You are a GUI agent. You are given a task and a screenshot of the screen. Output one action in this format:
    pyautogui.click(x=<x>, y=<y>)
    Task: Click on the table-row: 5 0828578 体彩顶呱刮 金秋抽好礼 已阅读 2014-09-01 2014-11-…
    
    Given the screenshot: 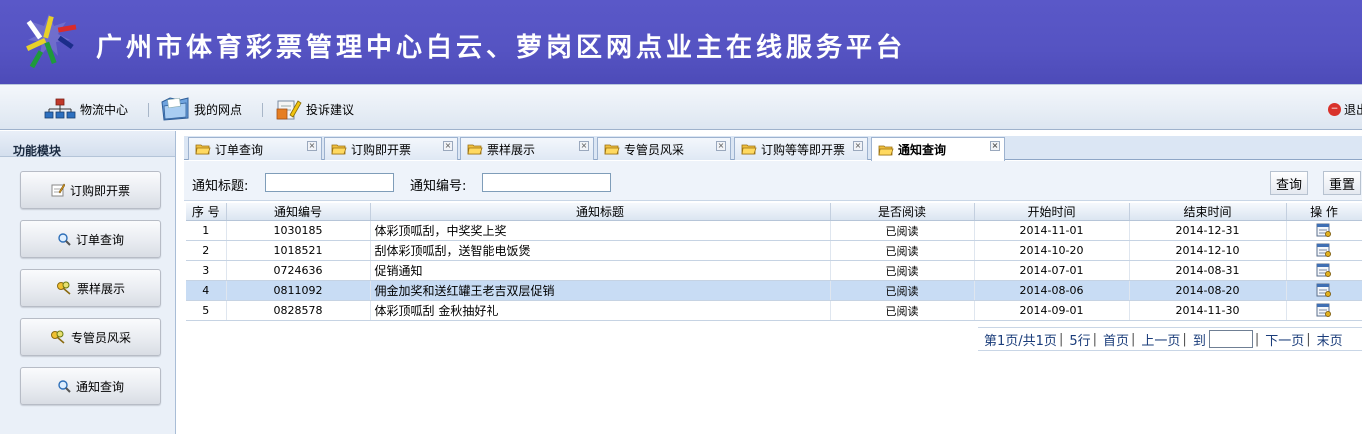 What is the action you would take?
    pyautogui.click(x=774, y=310)
    